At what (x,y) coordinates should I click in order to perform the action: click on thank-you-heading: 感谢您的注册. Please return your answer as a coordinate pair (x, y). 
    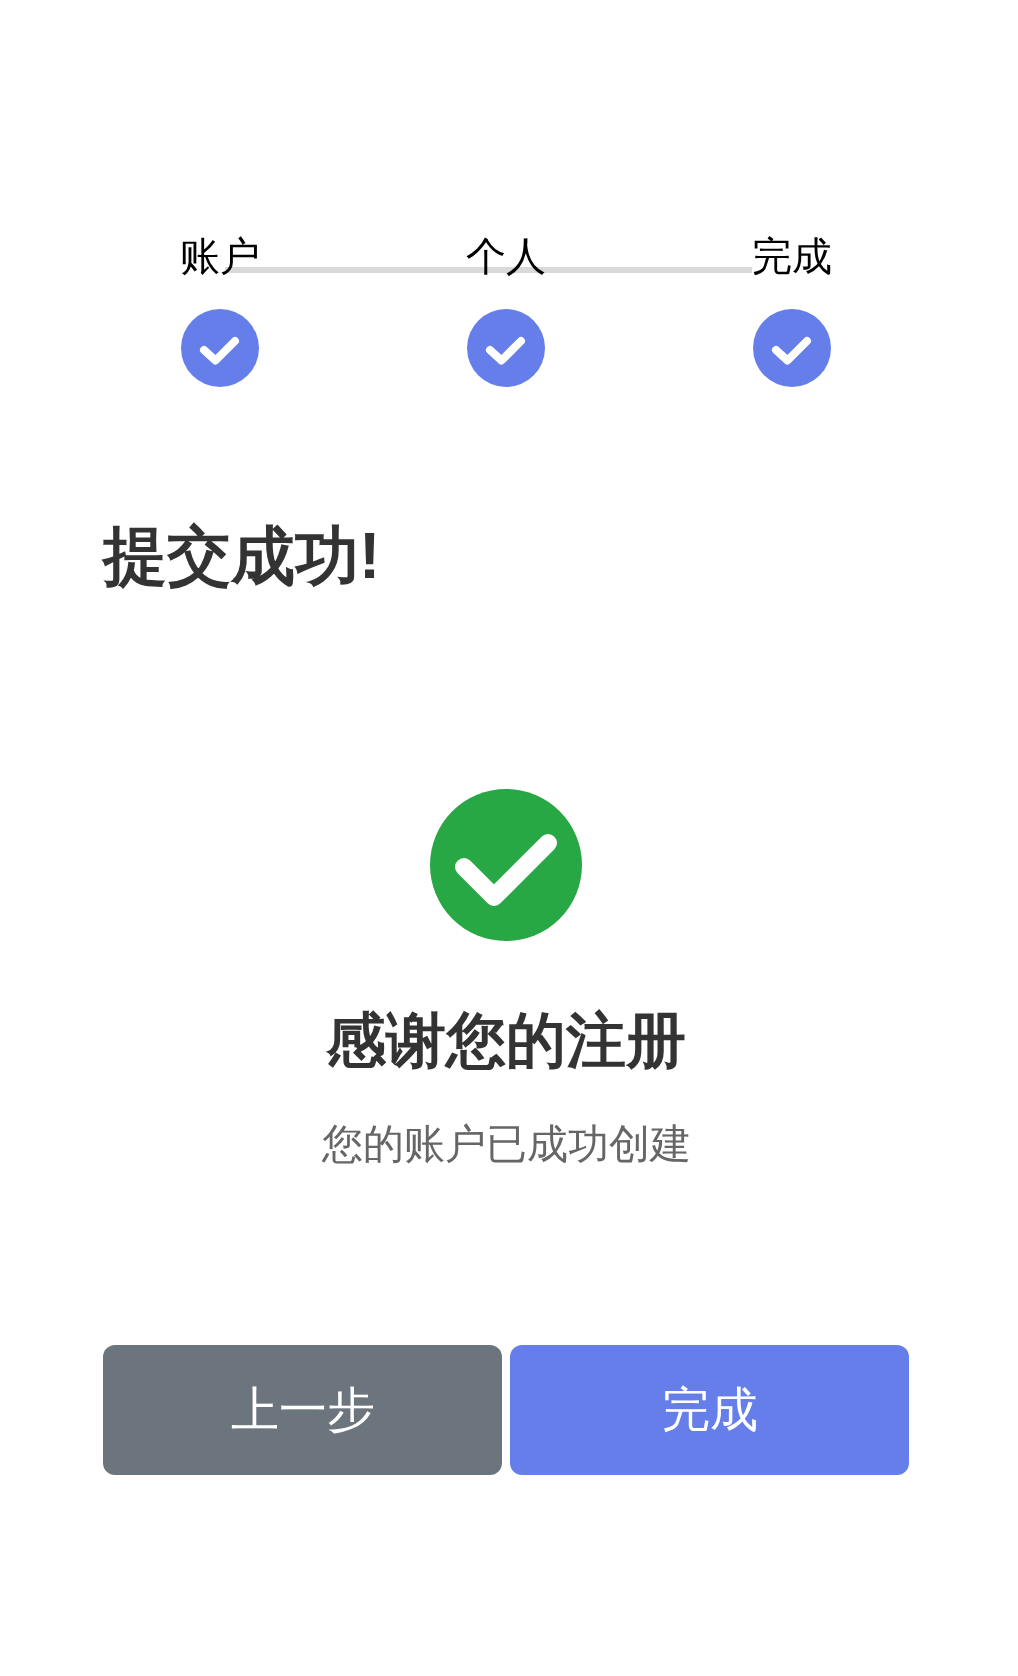
    Looking at the image, I should click on (506, 1041).